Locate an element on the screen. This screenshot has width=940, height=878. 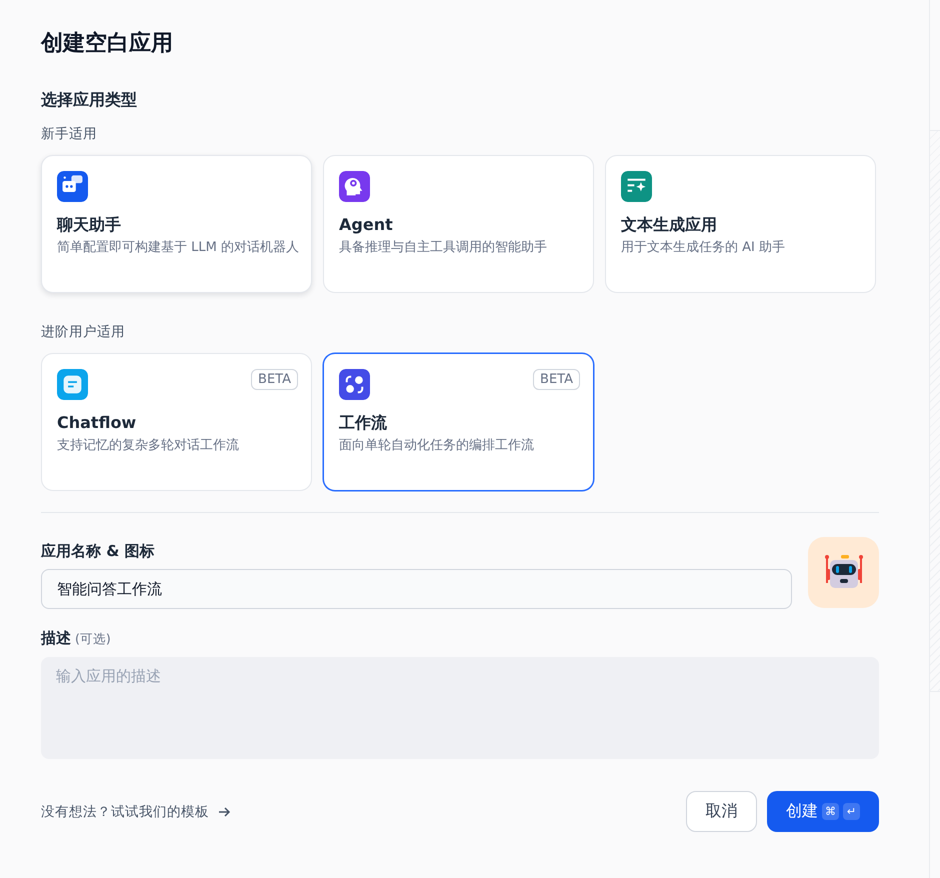
app-type-card: Agent 具备推理与自主工具调用的智能助手 is located at coordinates (458, 224).